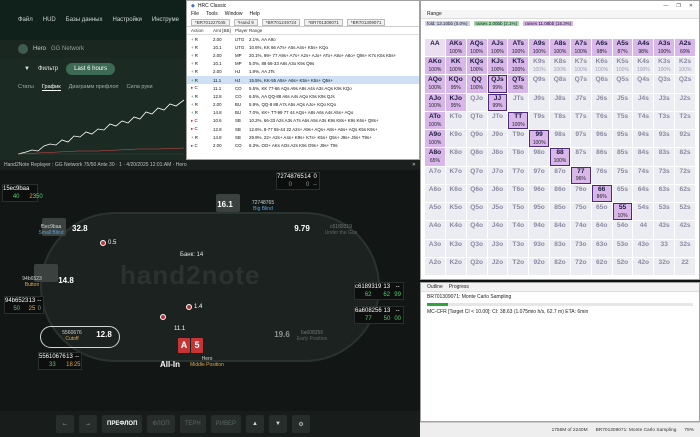  Describe the element at coordinates (255, 14) in the screenshot. I see `hrc-menu-help: Help` at that location.